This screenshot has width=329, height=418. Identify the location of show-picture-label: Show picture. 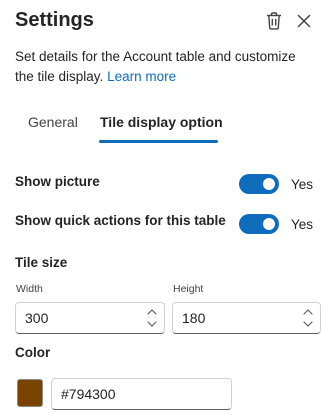
(57, 181).